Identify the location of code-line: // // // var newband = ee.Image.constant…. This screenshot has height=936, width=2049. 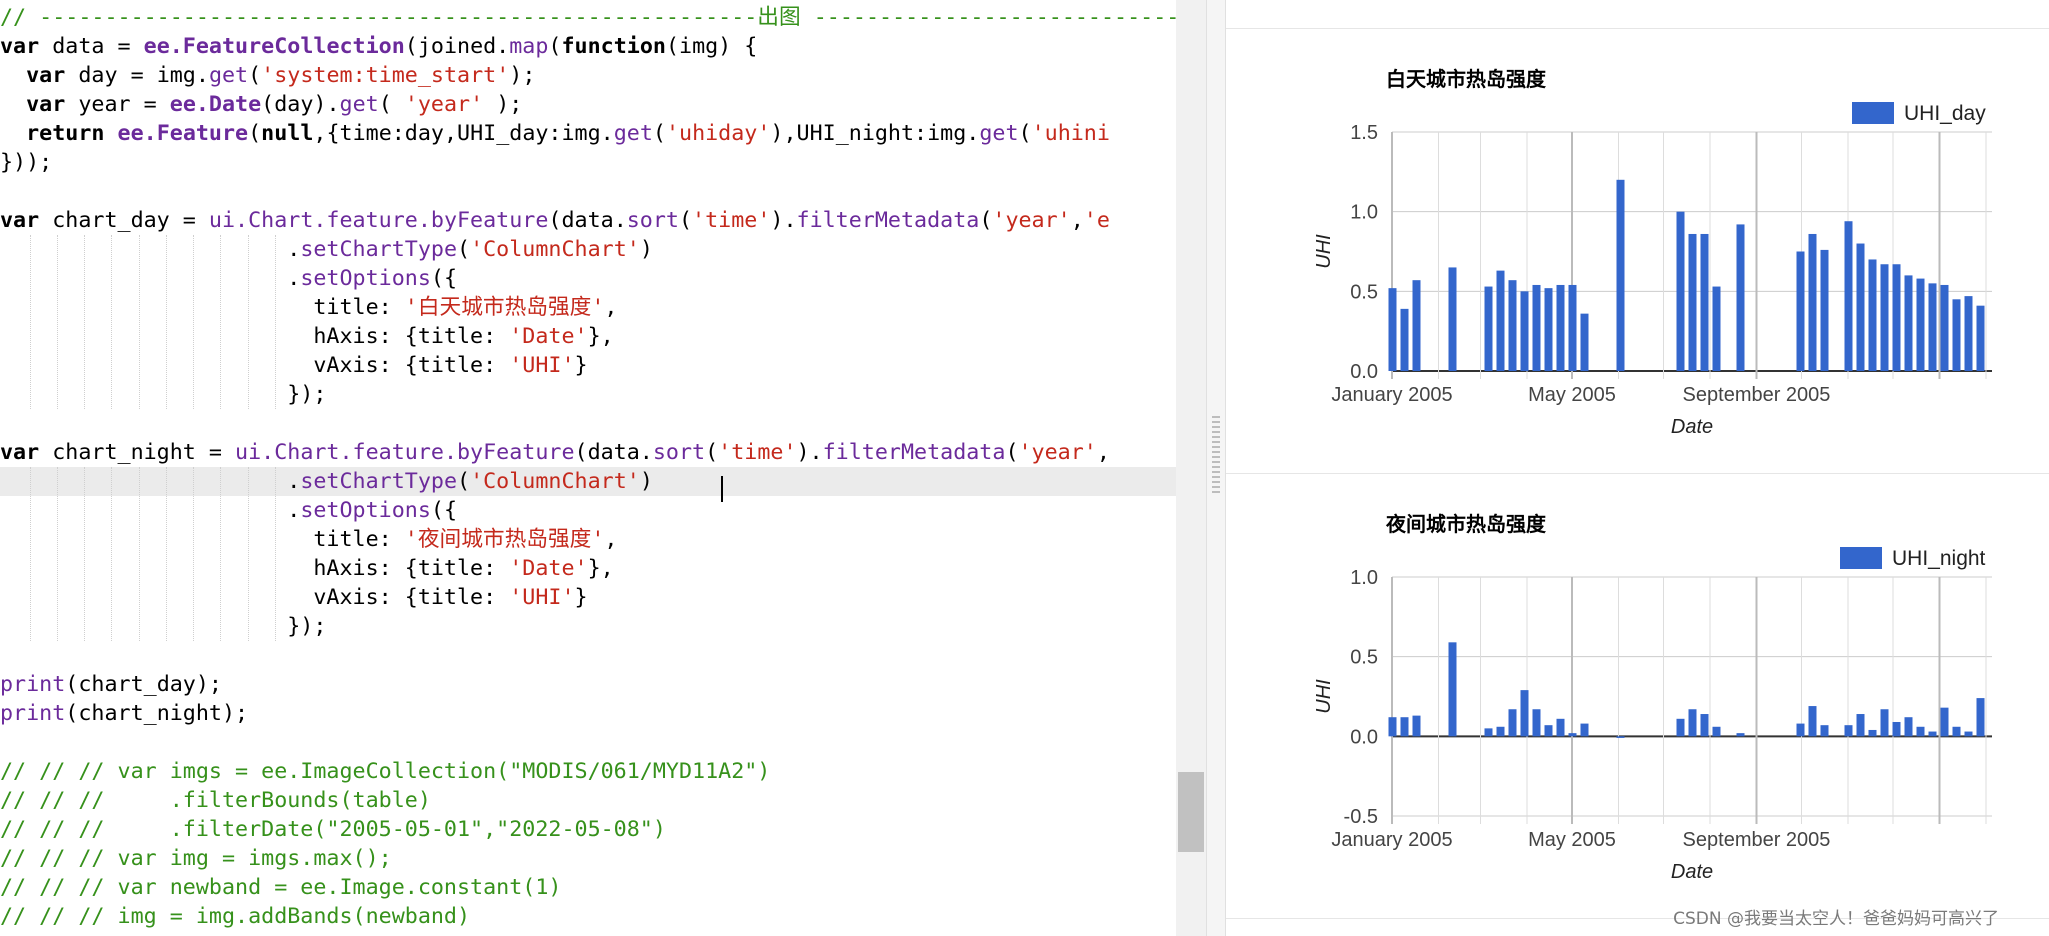
(280, 887).